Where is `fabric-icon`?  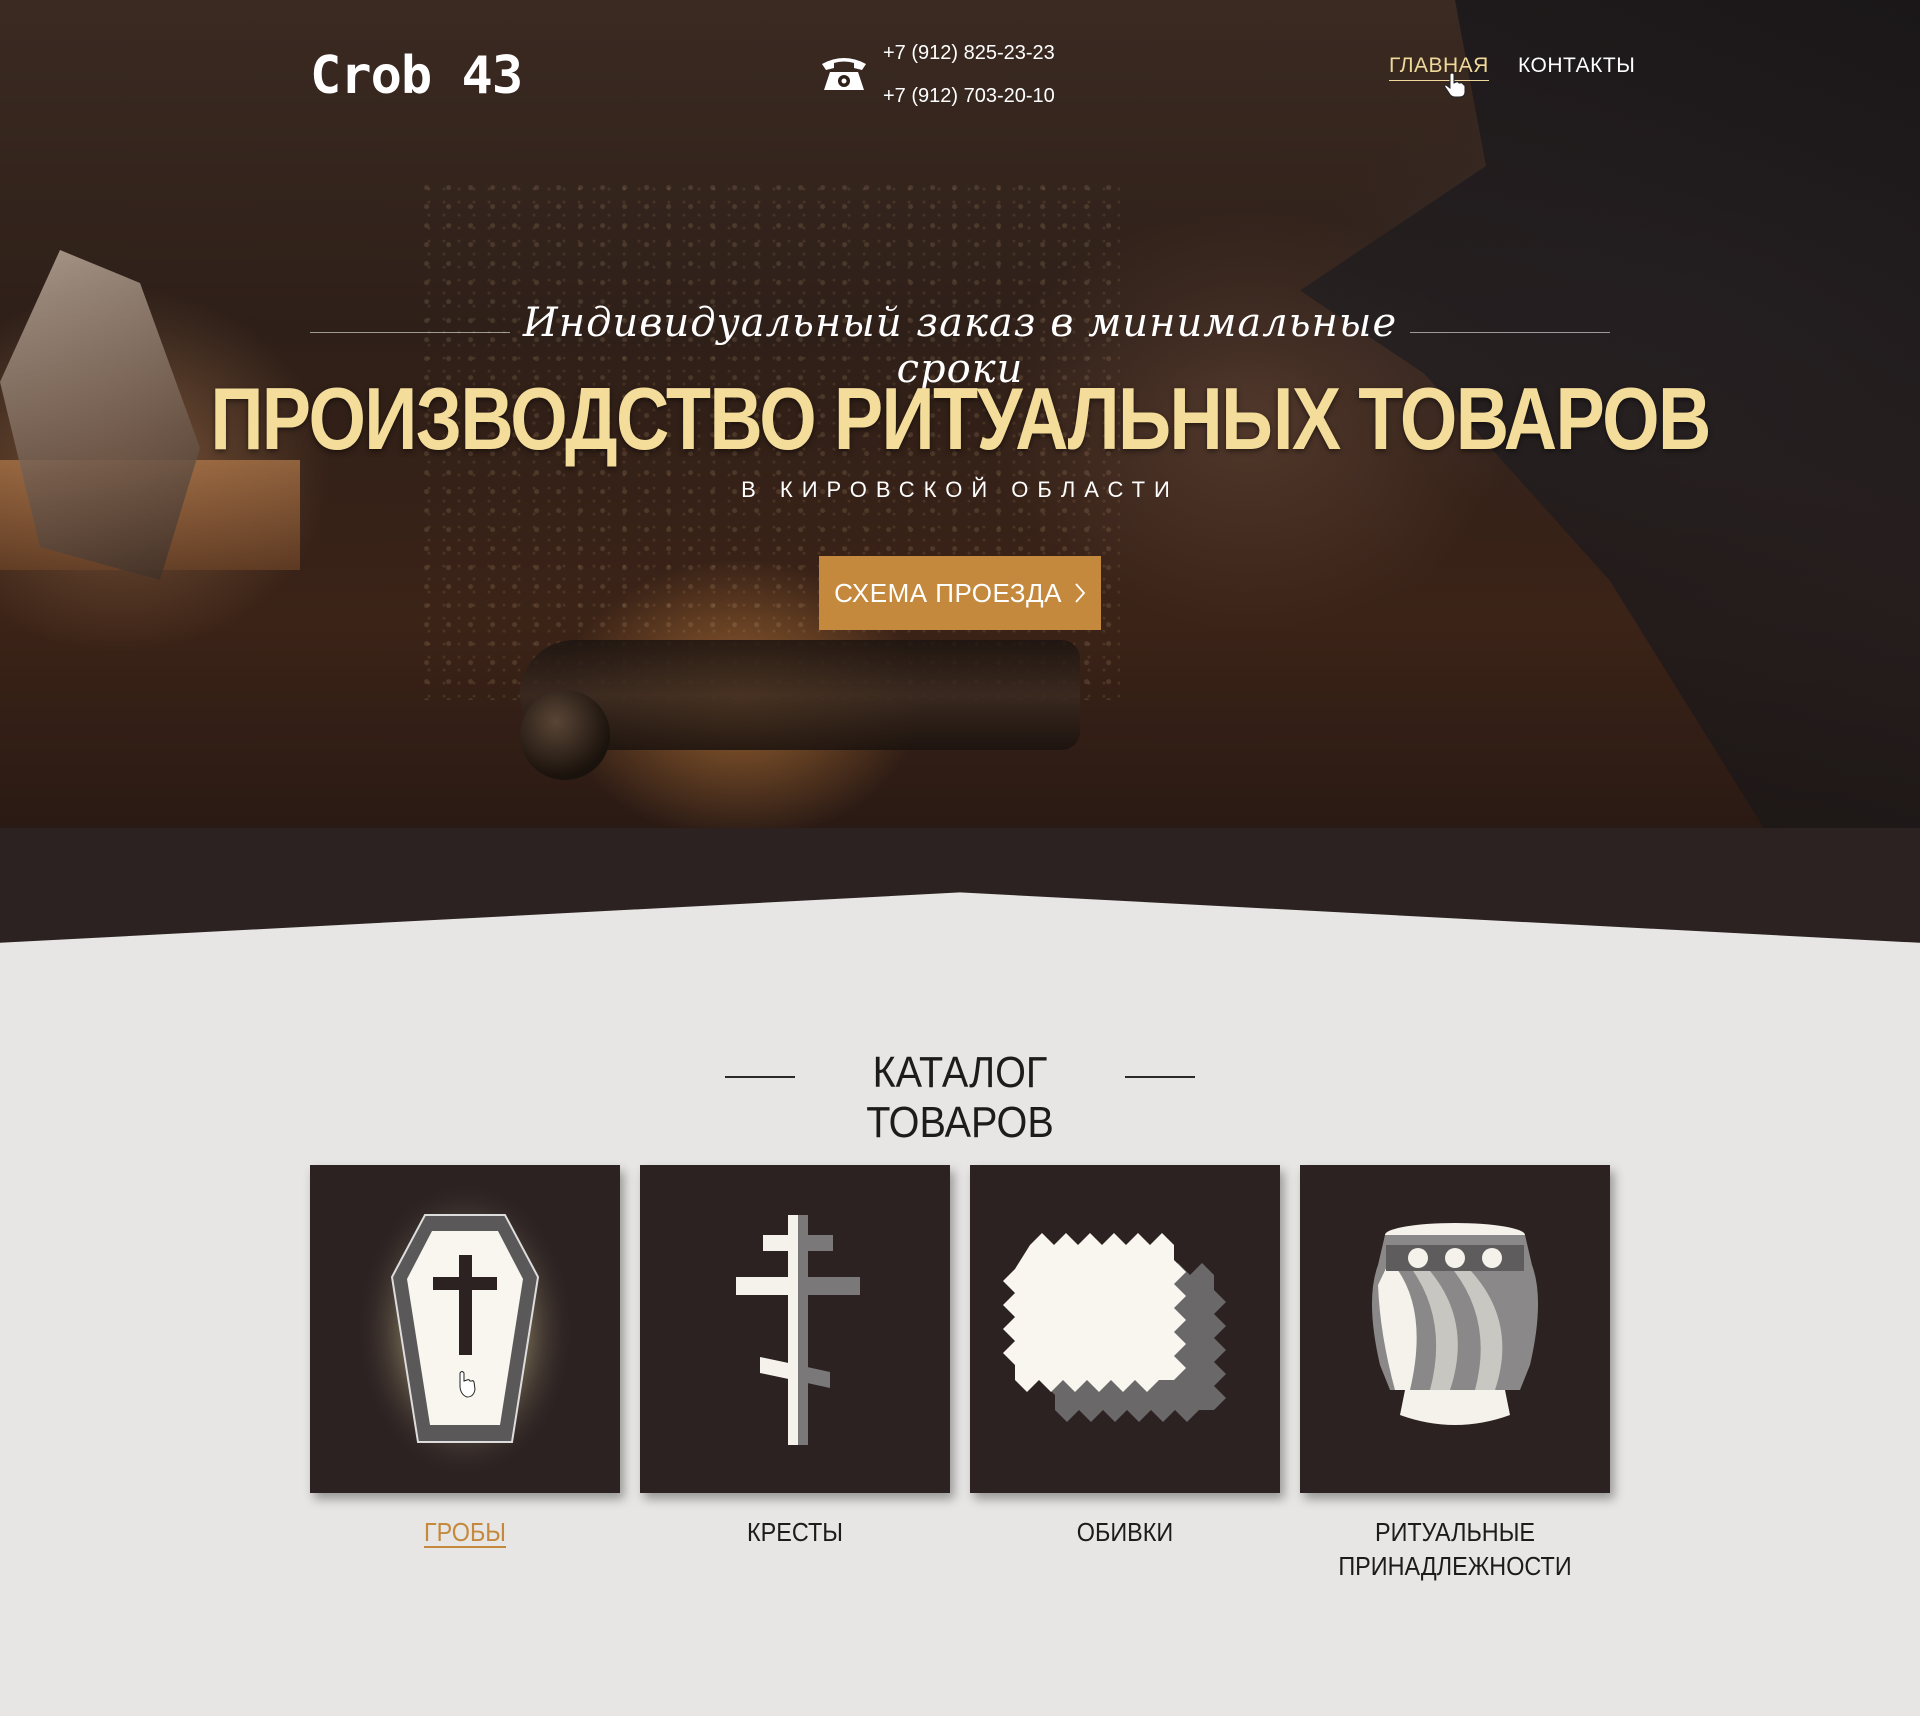
fabric-icon is located at coordinates (1114, 1327).